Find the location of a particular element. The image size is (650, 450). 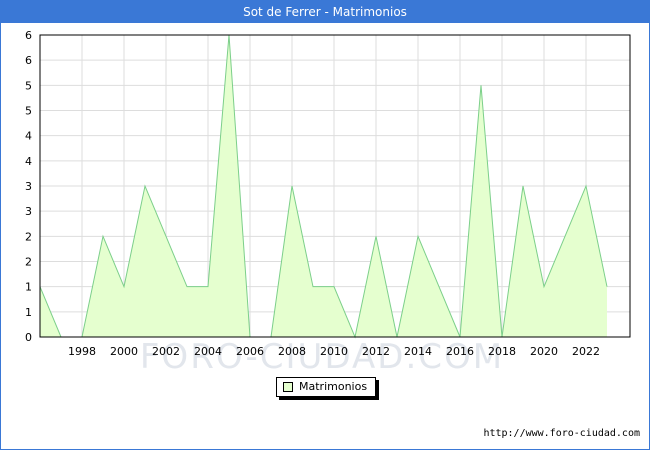

y-tick-label: 0 is located at coordinates (28, 337).